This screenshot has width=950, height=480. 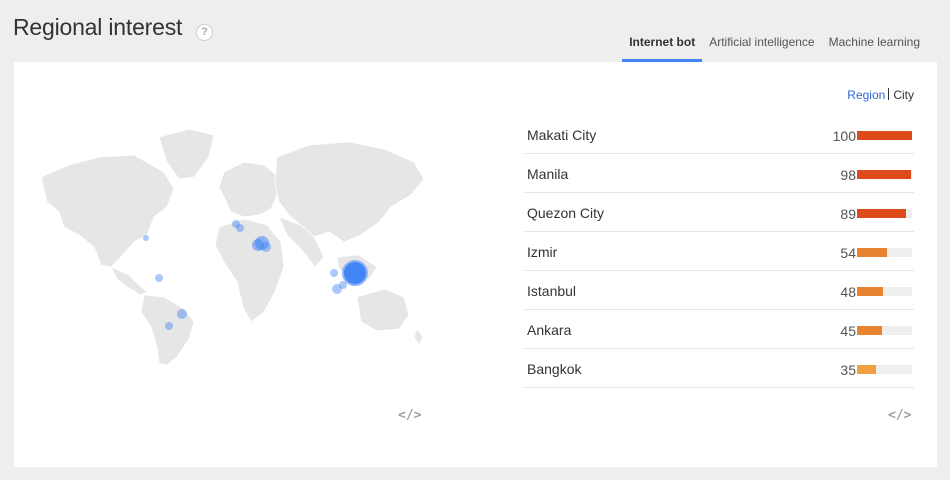 I want to click on map-region-africa, so click(x=249, y=270).